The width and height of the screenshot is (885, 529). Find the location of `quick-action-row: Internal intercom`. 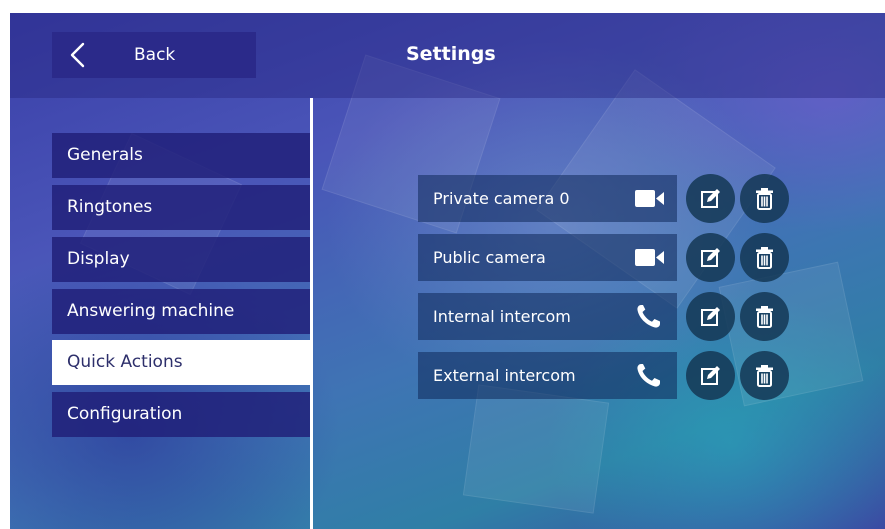

quick-action-row: Internal intercom is located at coordinates (547, 316).